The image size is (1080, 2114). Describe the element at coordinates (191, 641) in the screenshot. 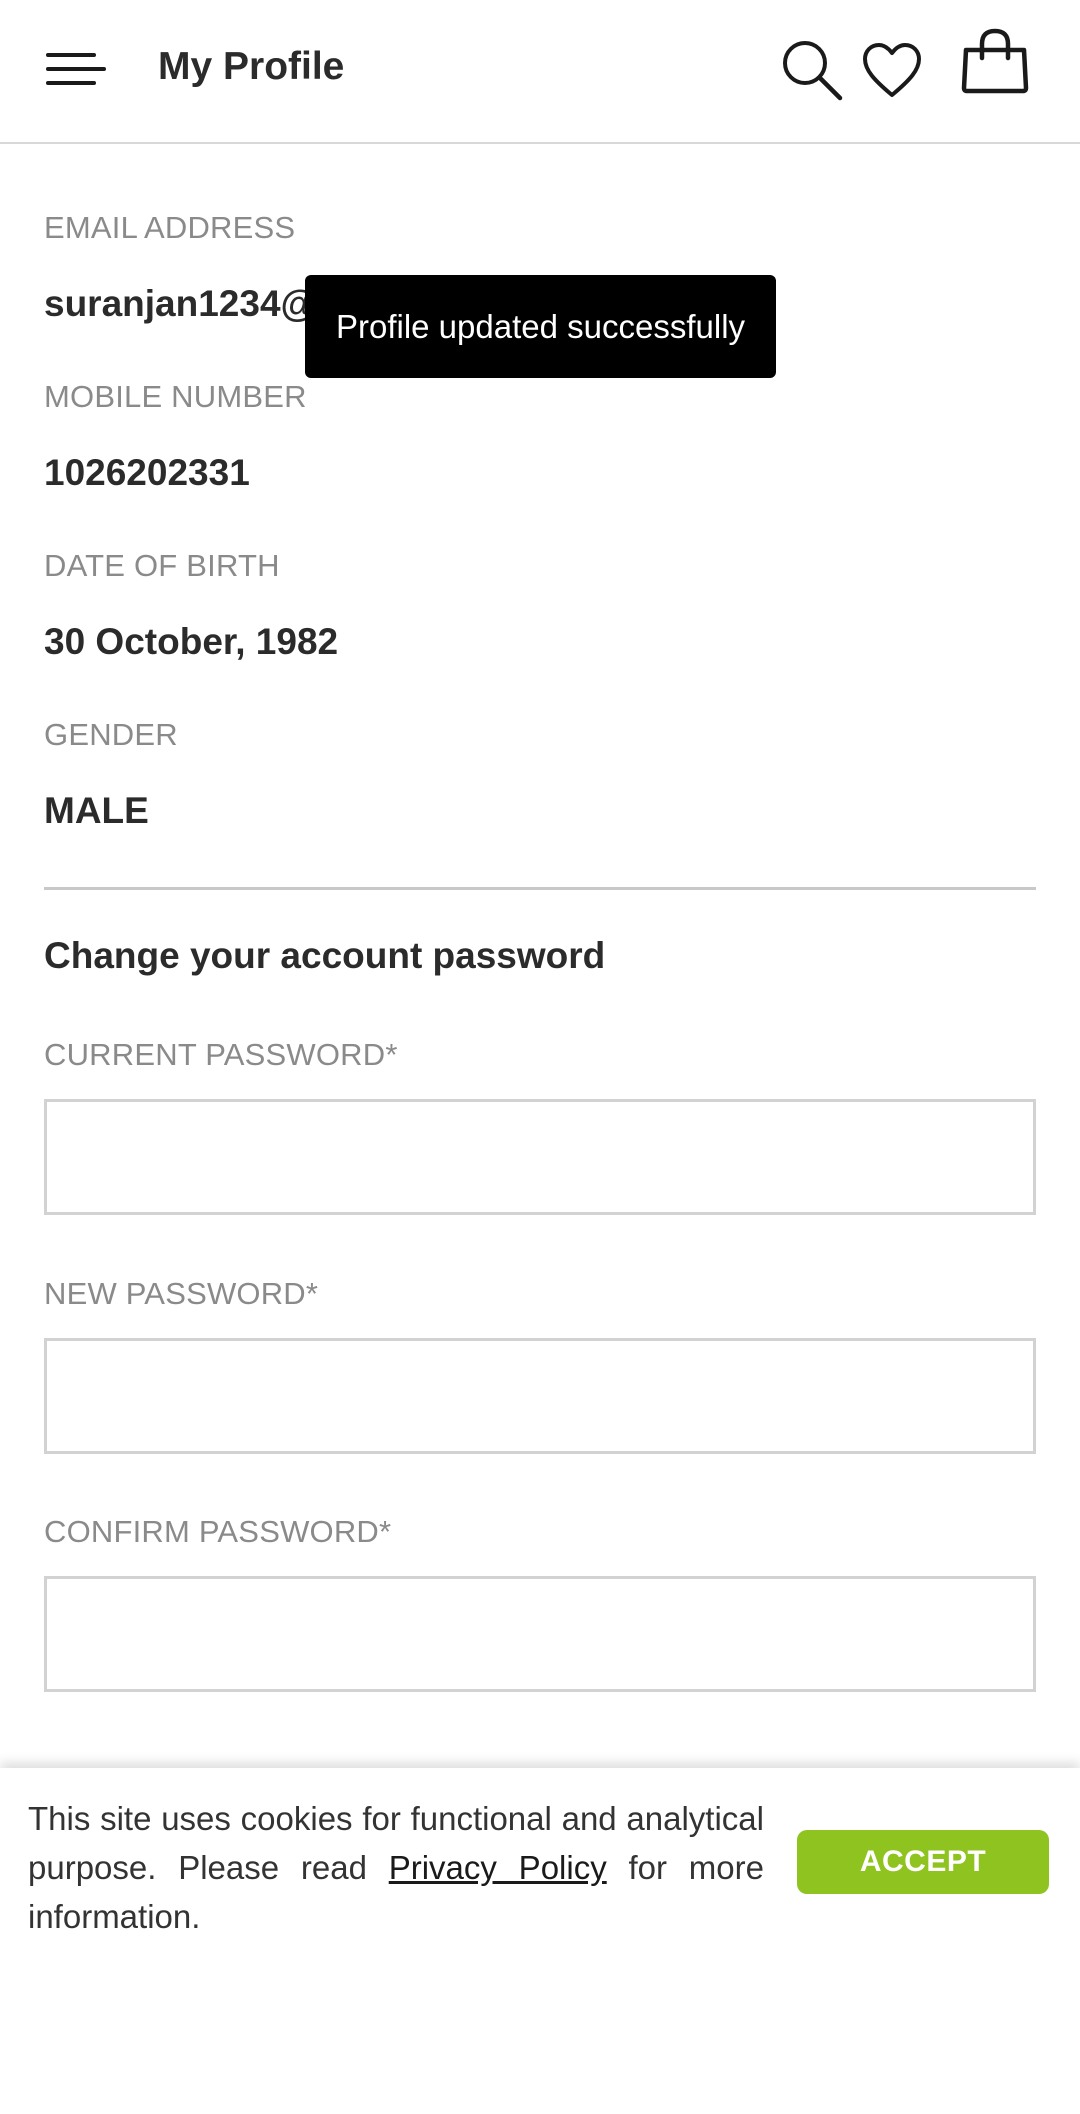

I see `dob-value: 30 October, 1982` at that location.